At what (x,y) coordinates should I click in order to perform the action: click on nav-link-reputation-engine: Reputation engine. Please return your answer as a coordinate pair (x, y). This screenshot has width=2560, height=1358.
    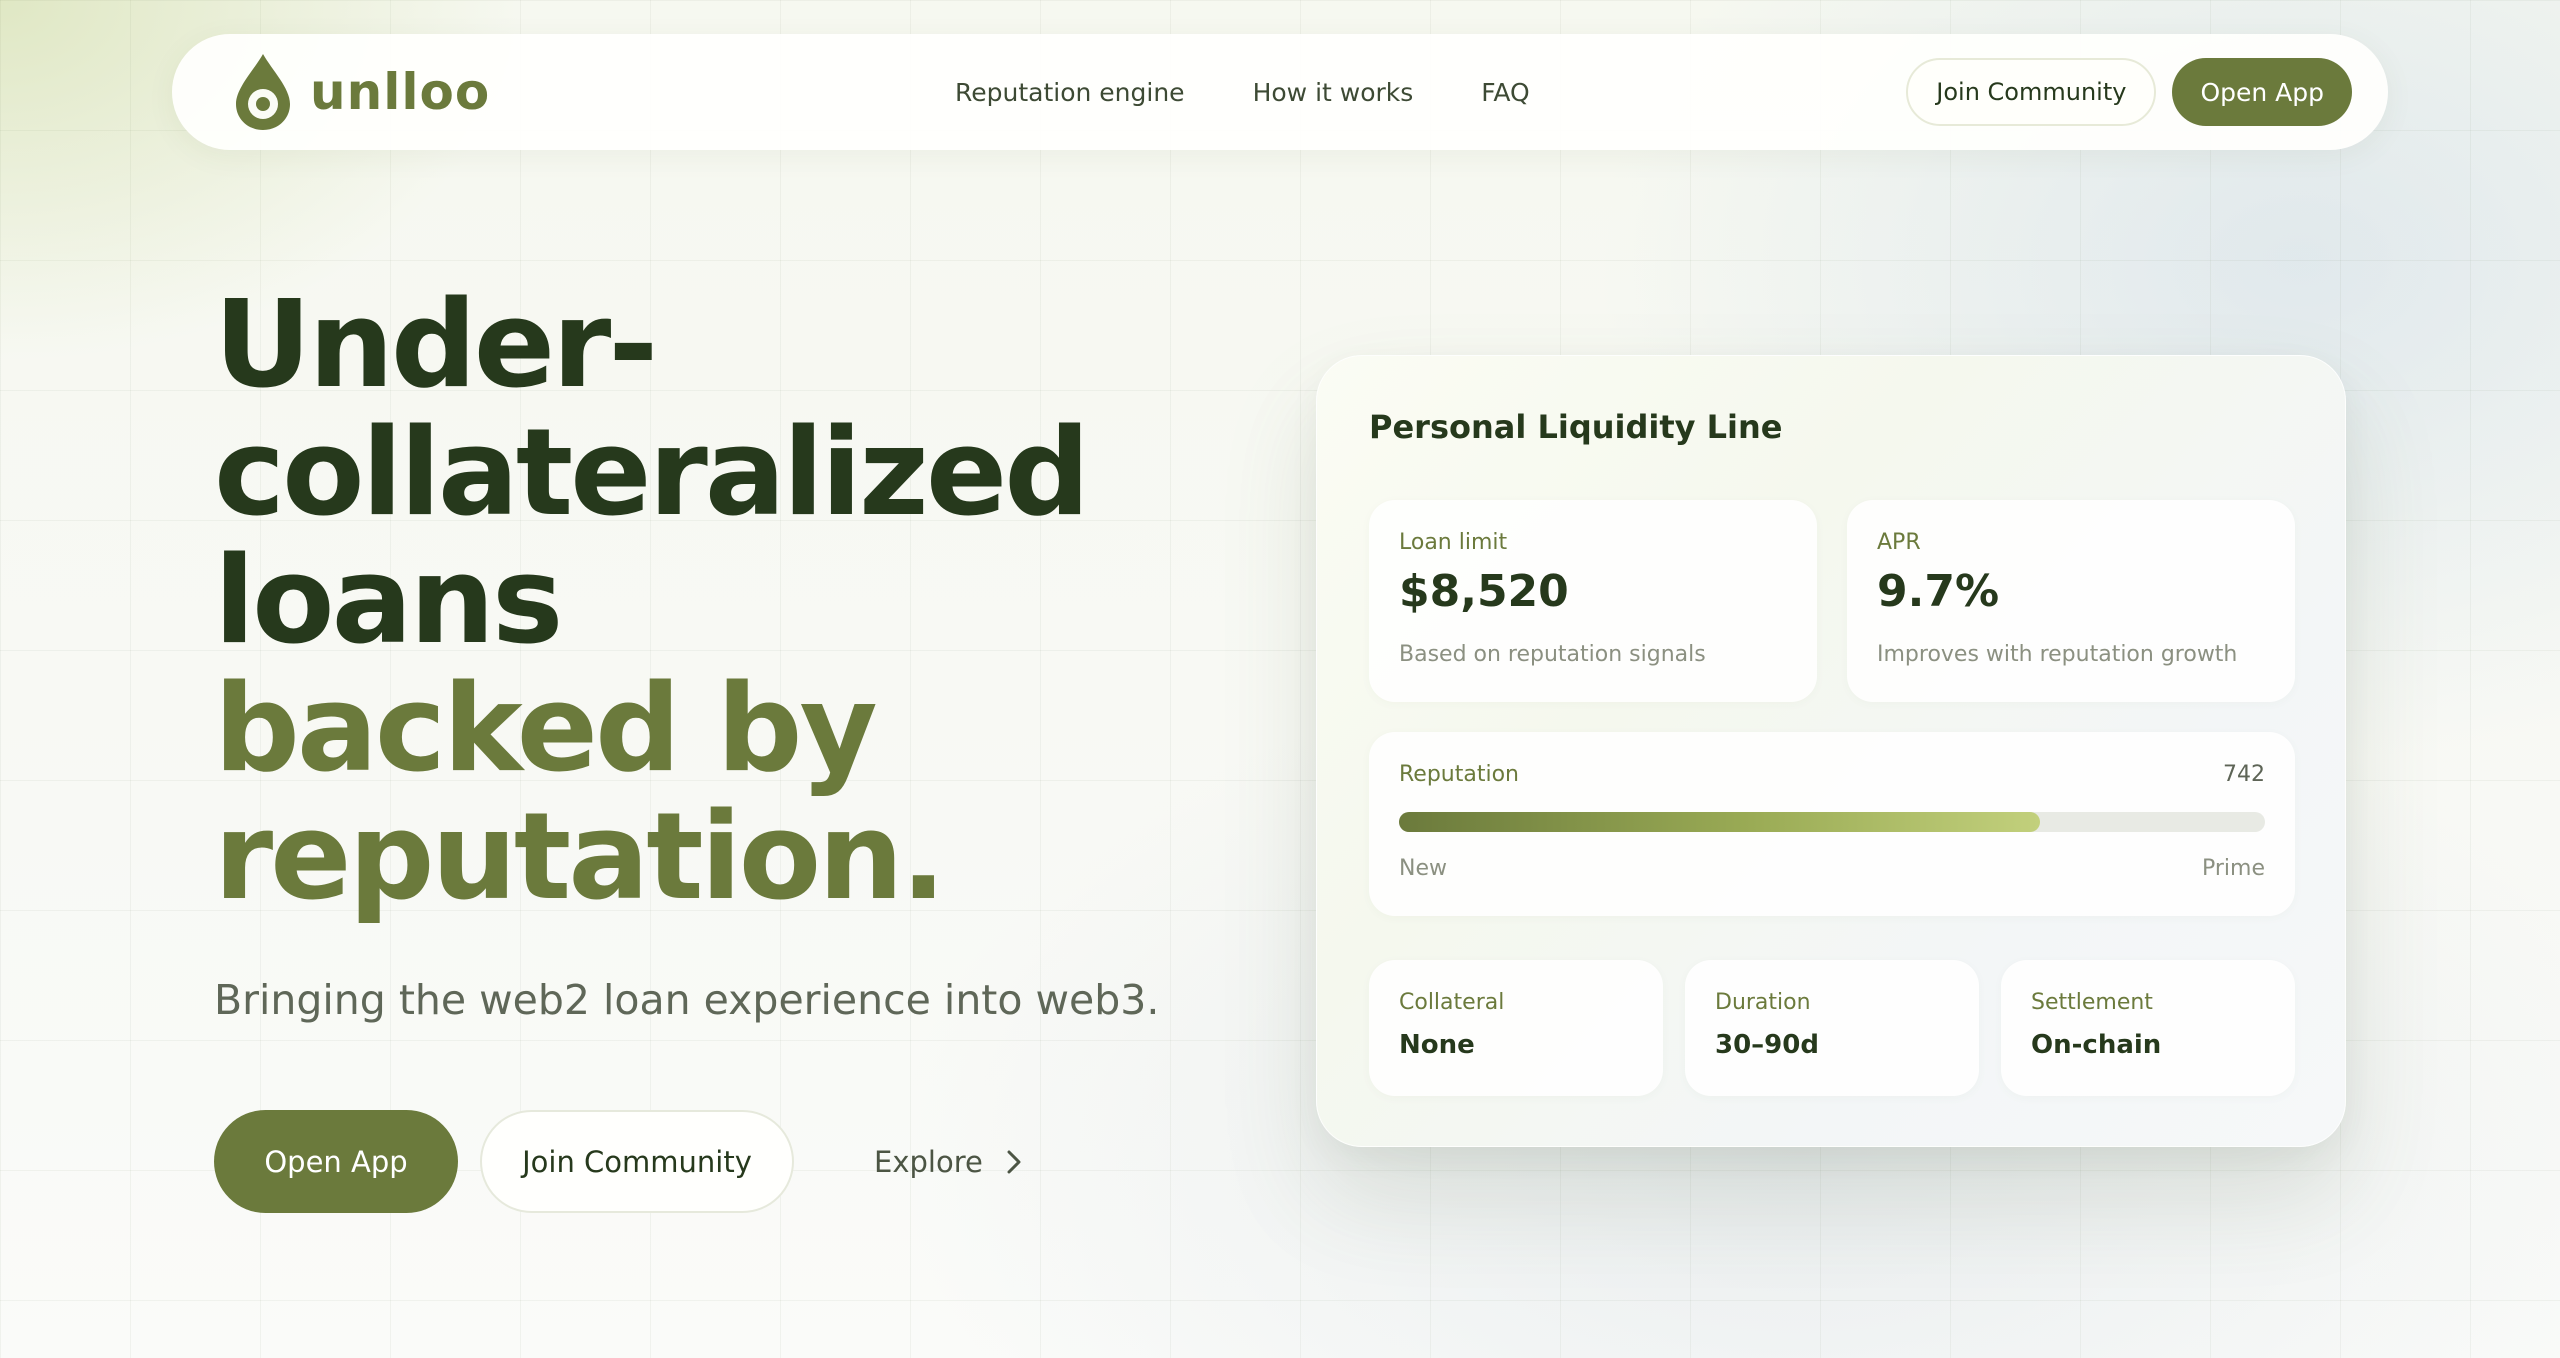
    Looking at the image, I should click on (1070, 92).